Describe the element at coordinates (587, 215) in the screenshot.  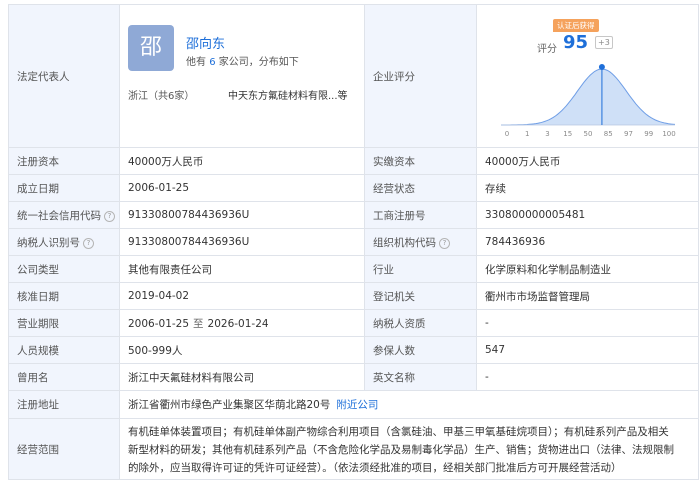
I see `registration-number-value: 330800000005481` at that location.